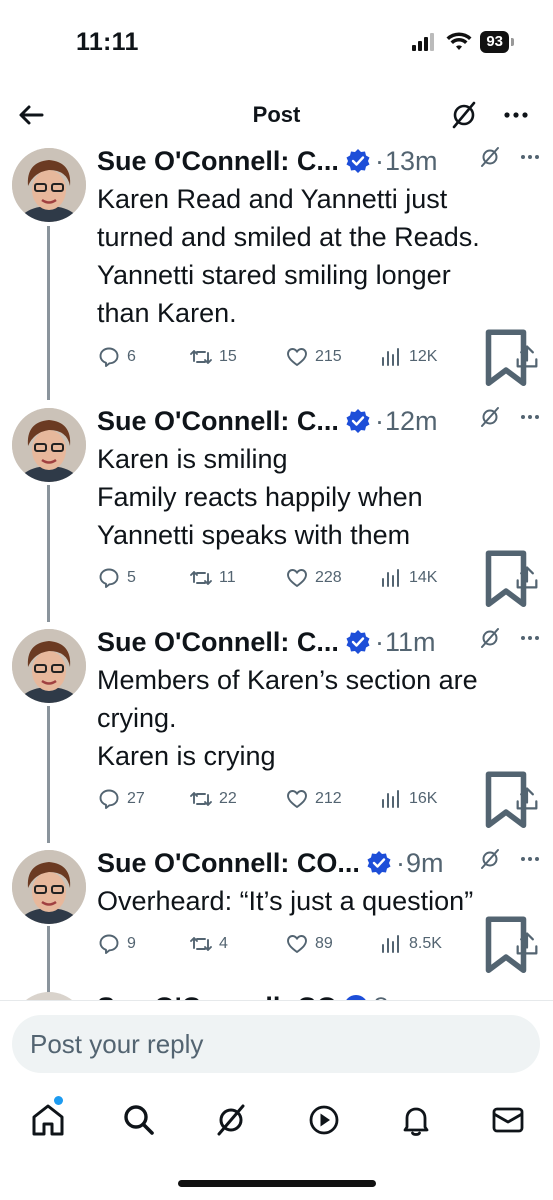 Image resolution: width=553 pixels, height=1200 pixels. Describe the element at coordinates (392, 996) in the screenshot. I see `post-time: 8m` at that location.